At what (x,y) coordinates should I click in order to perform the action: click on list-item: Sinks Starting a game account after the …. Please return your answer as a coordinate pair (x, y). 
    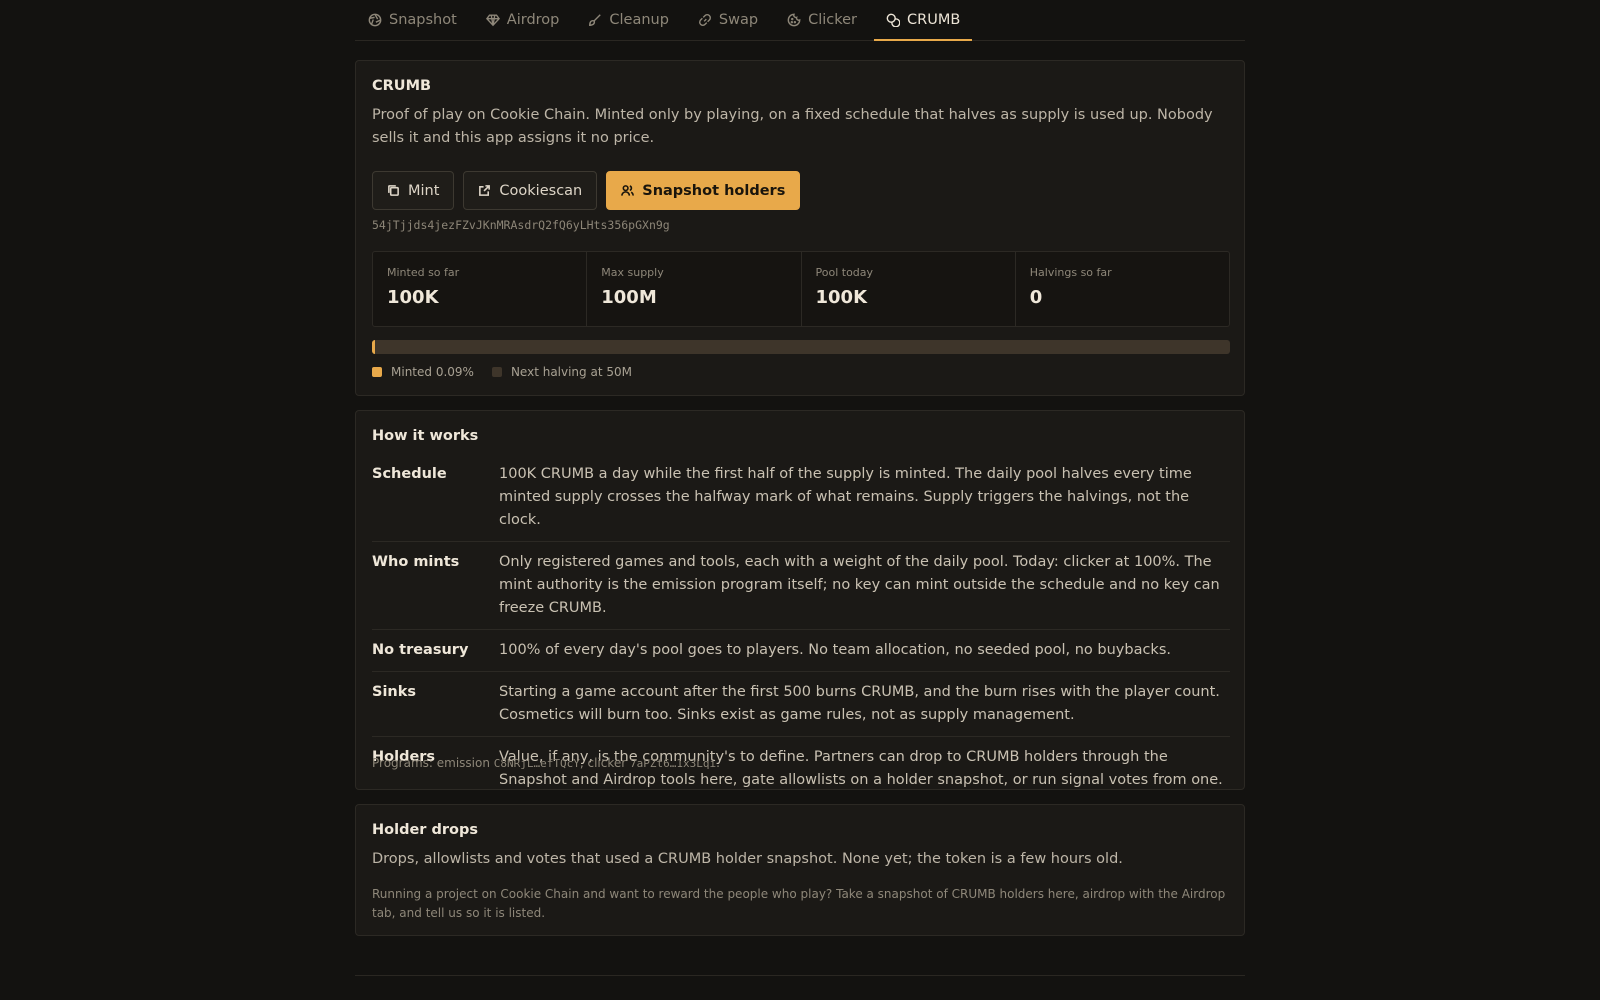
    Looking at the image, I should click on (801, 704).